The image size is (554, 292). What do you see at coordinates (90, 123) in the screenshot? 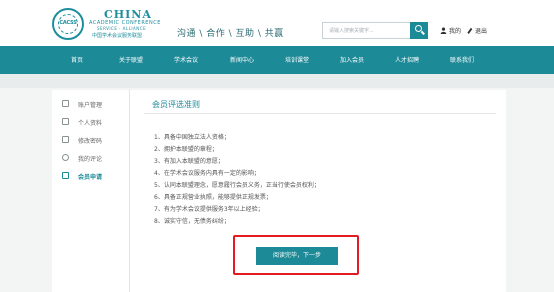
I see `sidebar-item-label: 个人资料` at bounding box center [90, 123].